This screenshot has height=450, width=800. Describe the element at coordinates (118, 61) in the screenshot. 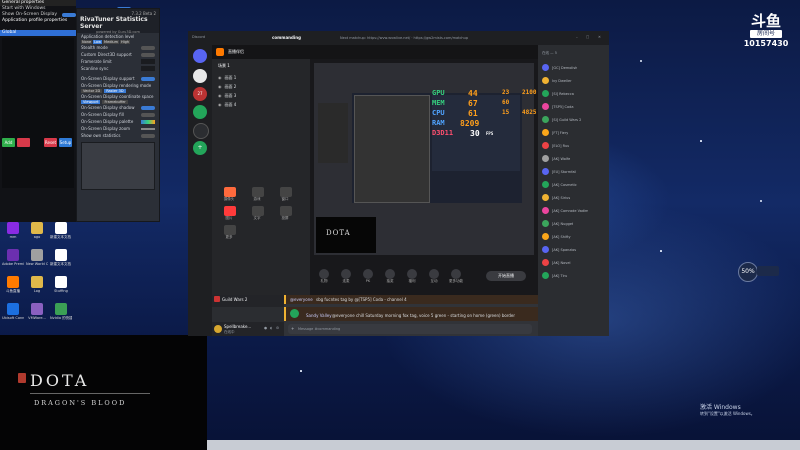

I see `framerate-row: Framerate limit` at that location.